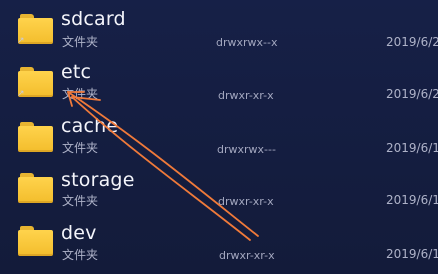 This screenshot has height=274, width=438. Describe the element at coordinates (93, 19) in the screenshot. I see `file-name: sdcard` at that location.